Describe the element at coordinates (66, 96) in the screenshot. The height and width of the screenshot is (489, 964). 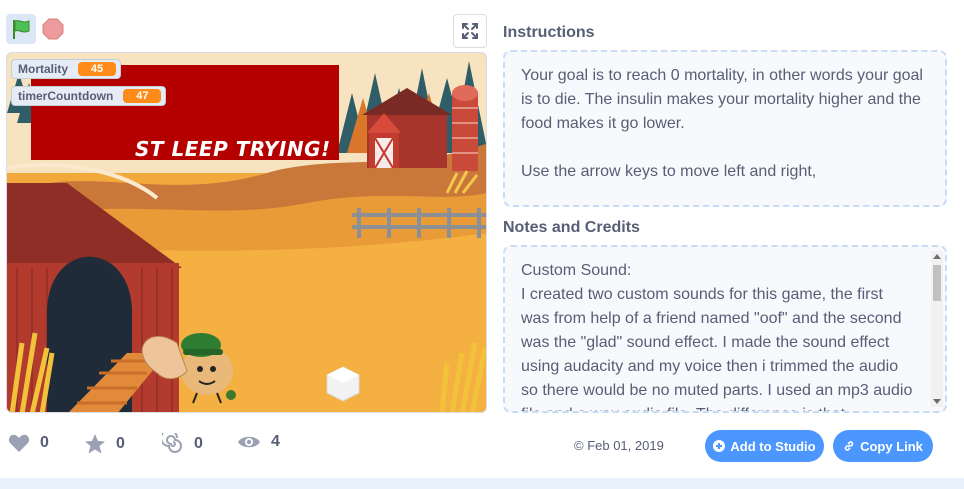
I see `monitor-label: timerCountdown` at that location.